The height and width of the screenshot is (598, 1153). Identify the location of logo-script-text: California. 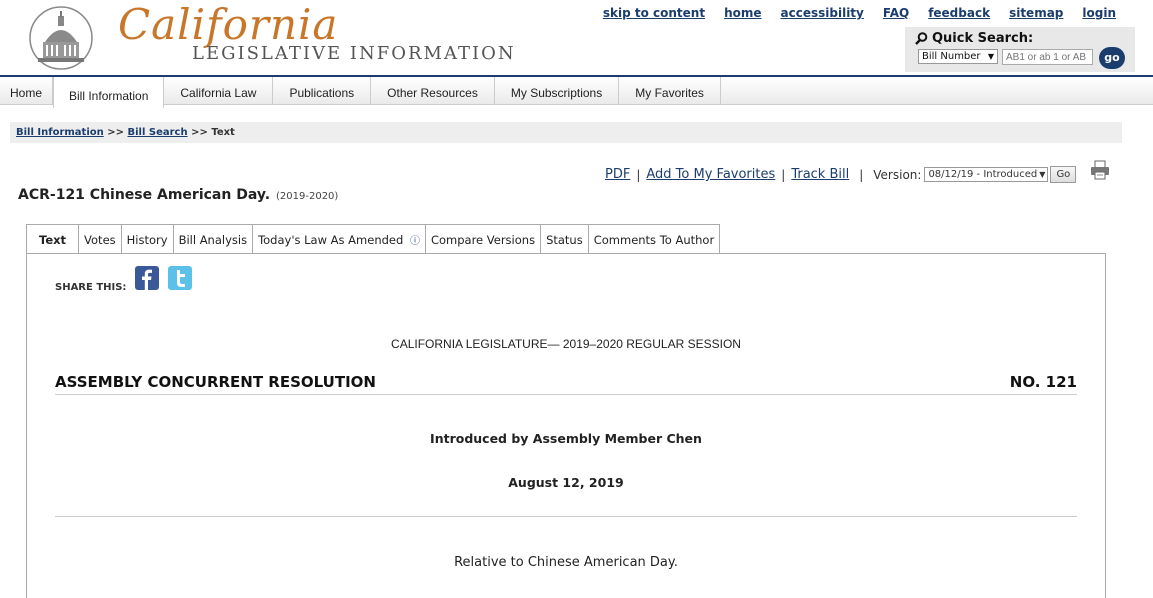
(228, 24).